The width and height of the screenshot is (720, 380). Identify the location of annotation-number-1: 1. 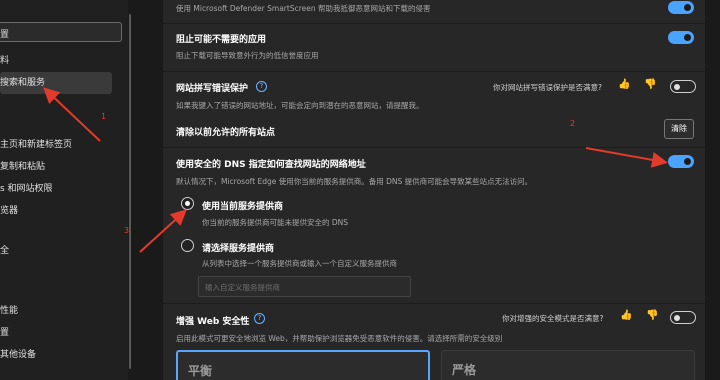
(104, 116).